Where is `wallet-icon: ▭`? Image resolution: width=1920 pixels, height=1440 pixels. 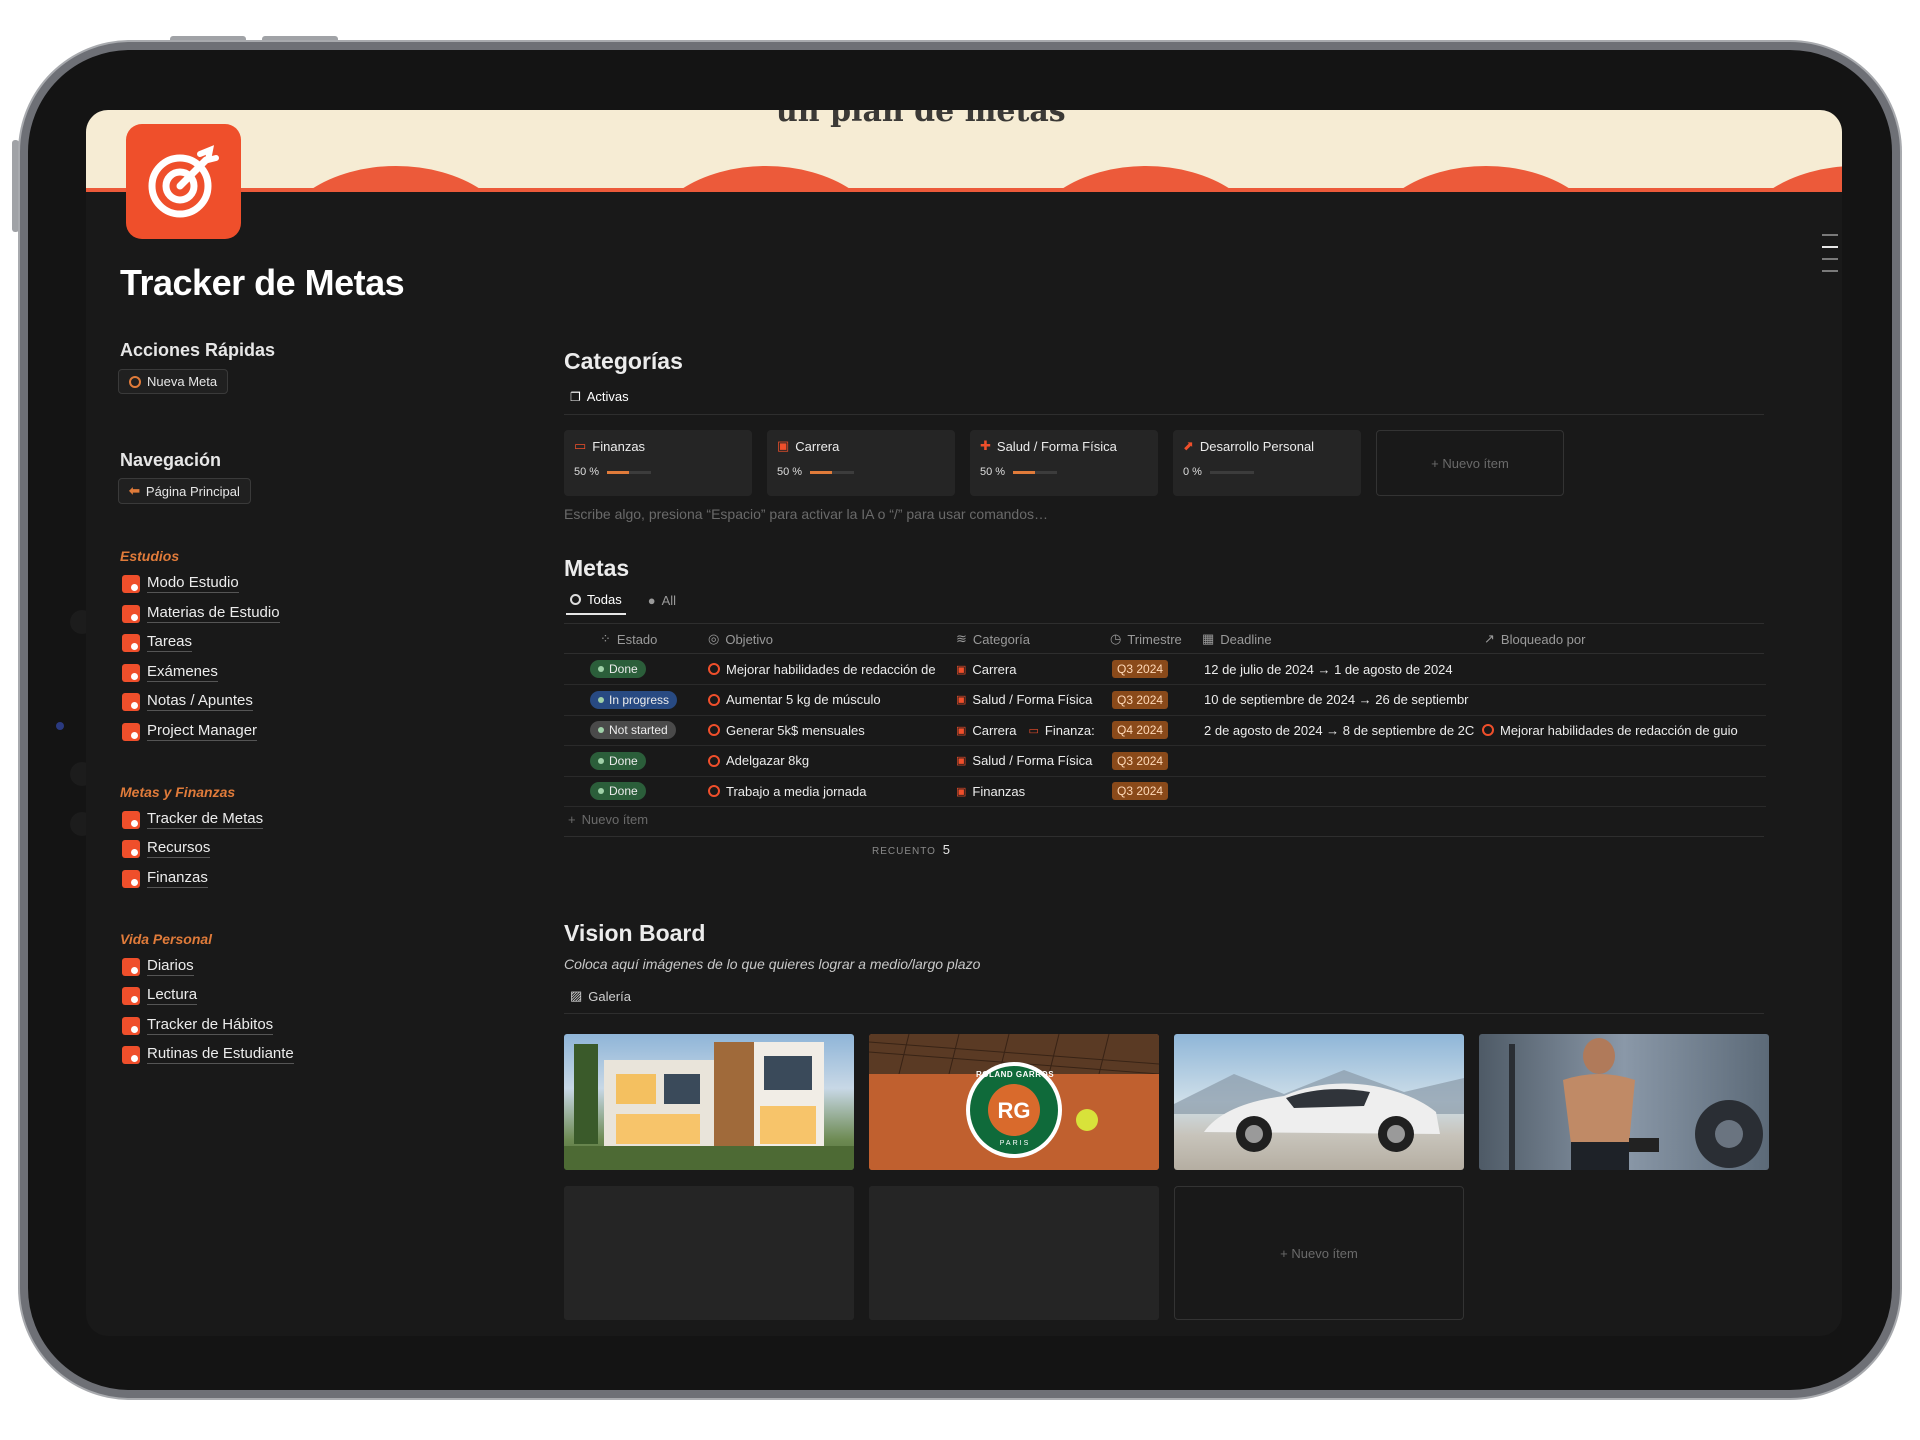 wallet-icon: ▭ is located at coordinates (1033, 730).